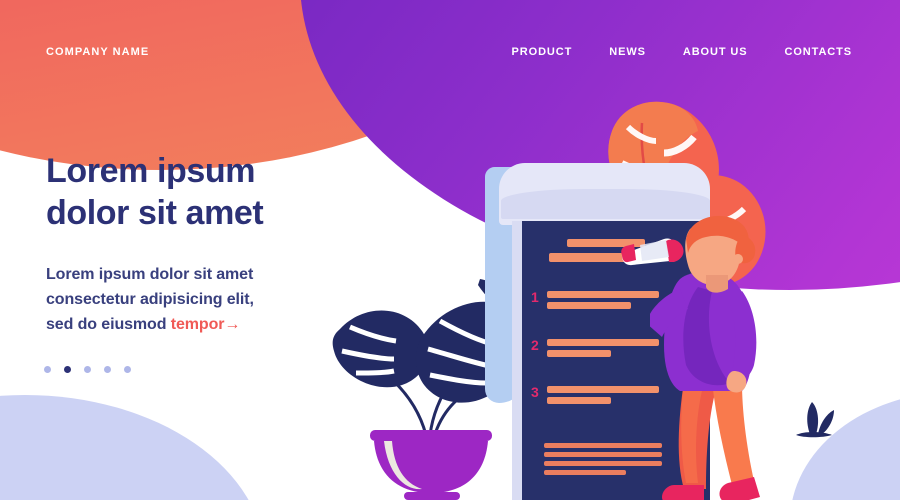 This screenshot has height=500, width=900. Describe the element at coordinates (683, 492) in the screenshot. I see `person-shoe-back` at that location.